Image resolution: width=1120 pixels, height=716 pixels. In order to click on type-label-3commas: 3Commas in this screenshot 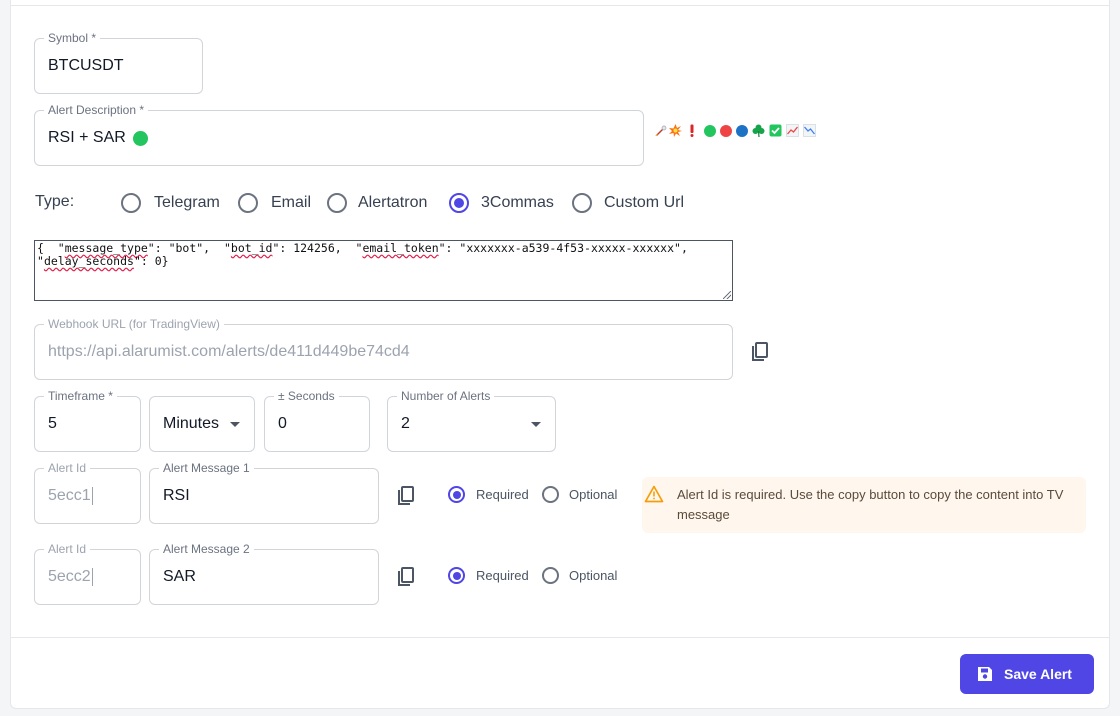, I will do `click(517, 202)`.